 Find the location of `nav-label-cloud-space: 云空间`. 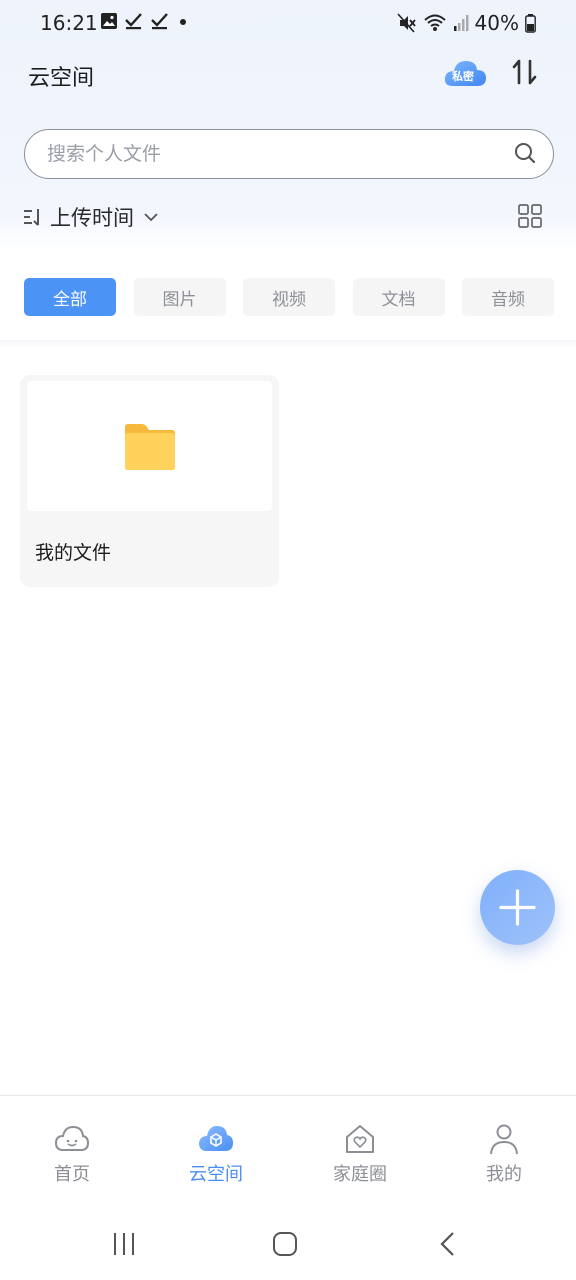

nav-label-cloud-space: 云空间 is located at coordinates (216, 1174).